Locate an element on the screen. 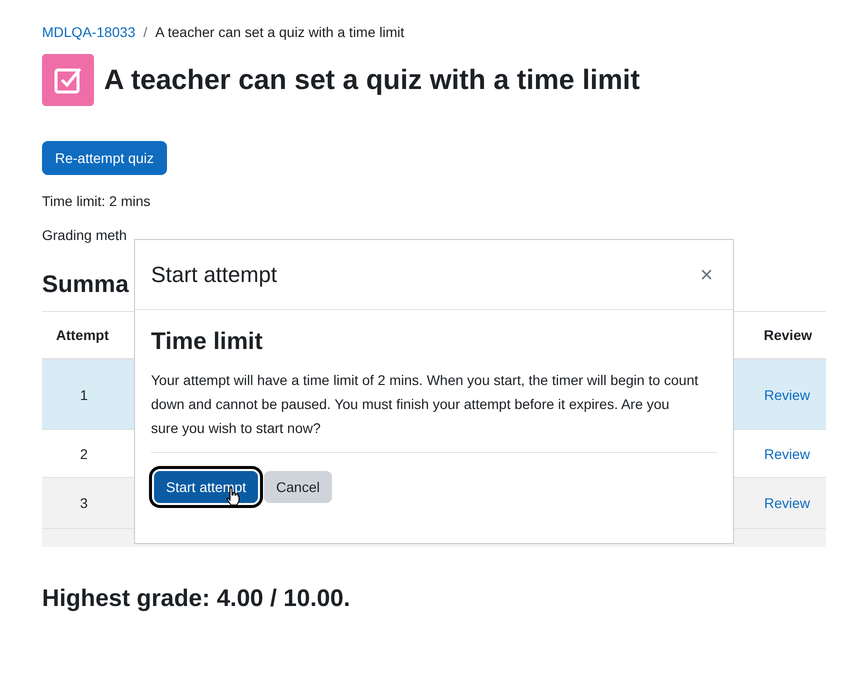  quiz-icon is located at coordinates (68, 80).